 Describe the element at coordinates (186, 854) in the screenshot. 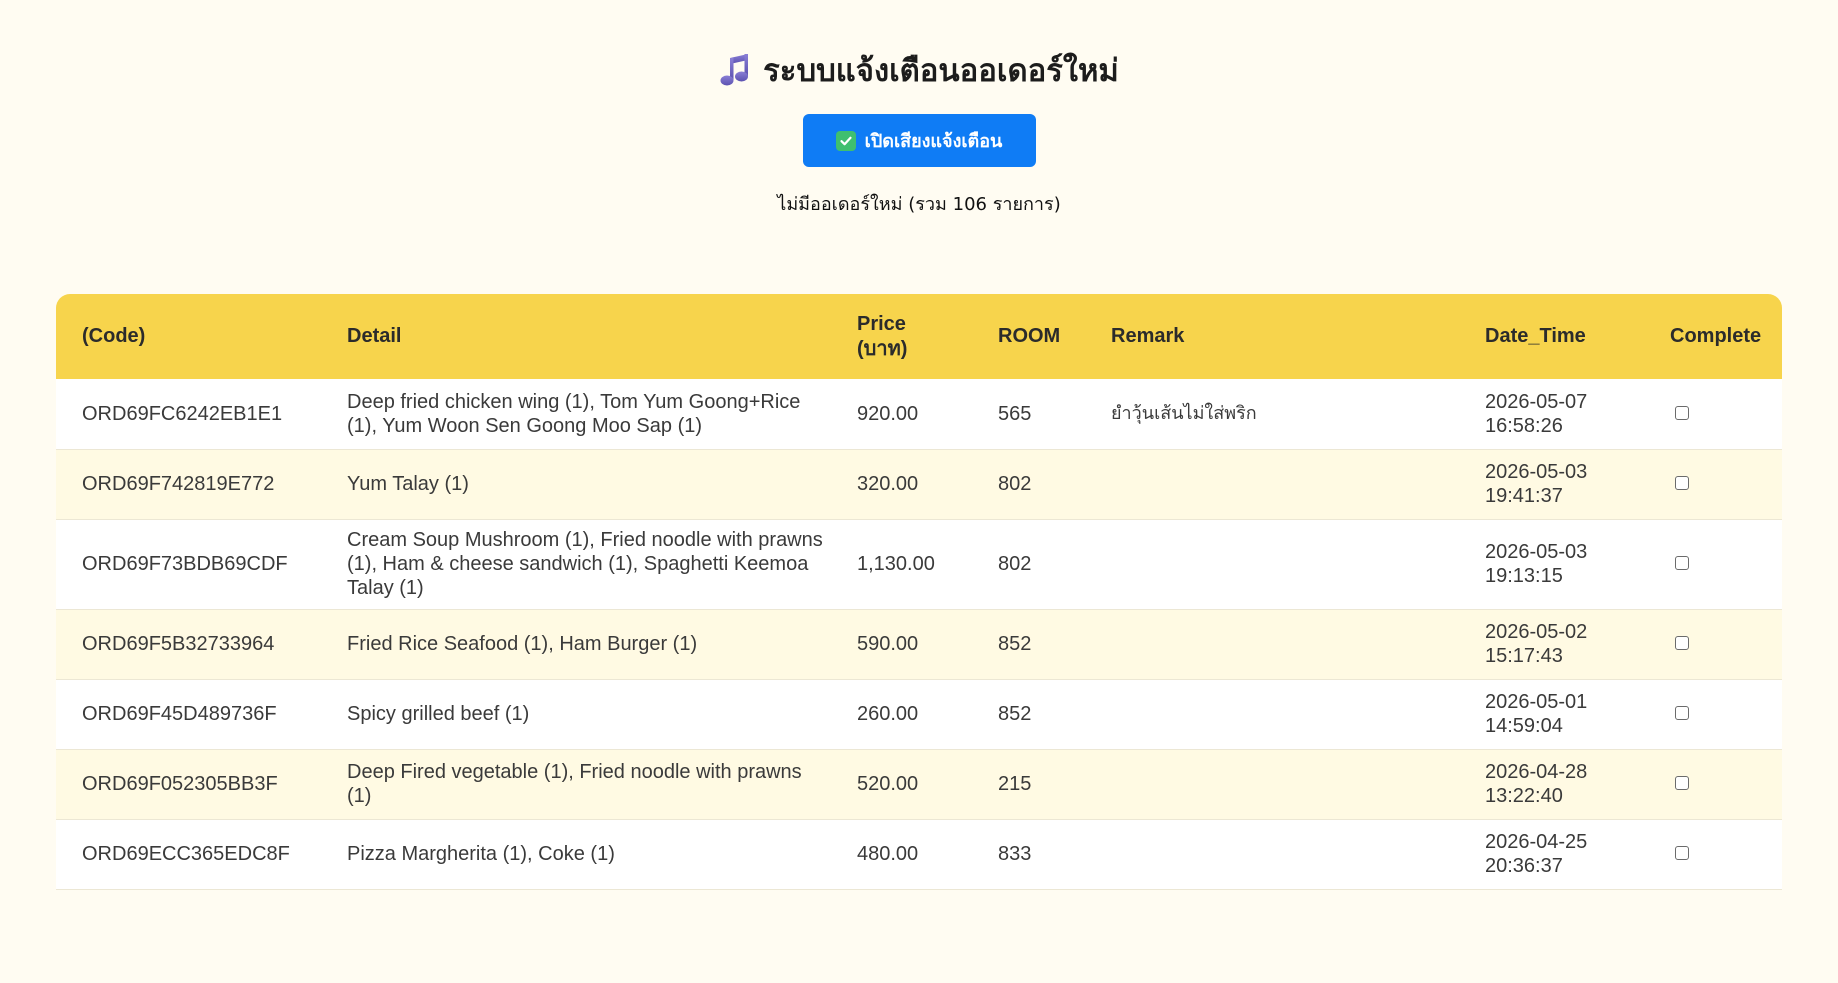

I see `order-code: ORD69ECC365EDC8F` at that location.